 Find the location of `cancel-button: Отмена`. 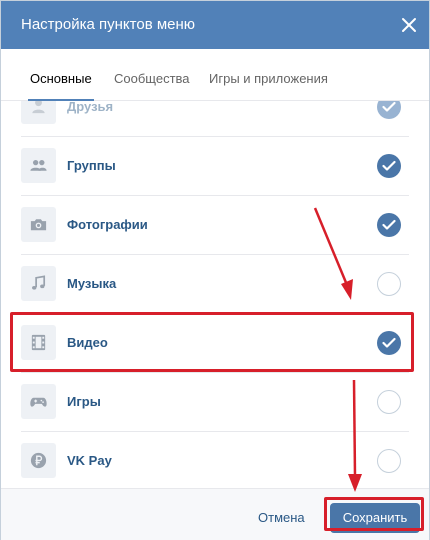

cancel-button: Отмена is located at coordinates (281, 517).